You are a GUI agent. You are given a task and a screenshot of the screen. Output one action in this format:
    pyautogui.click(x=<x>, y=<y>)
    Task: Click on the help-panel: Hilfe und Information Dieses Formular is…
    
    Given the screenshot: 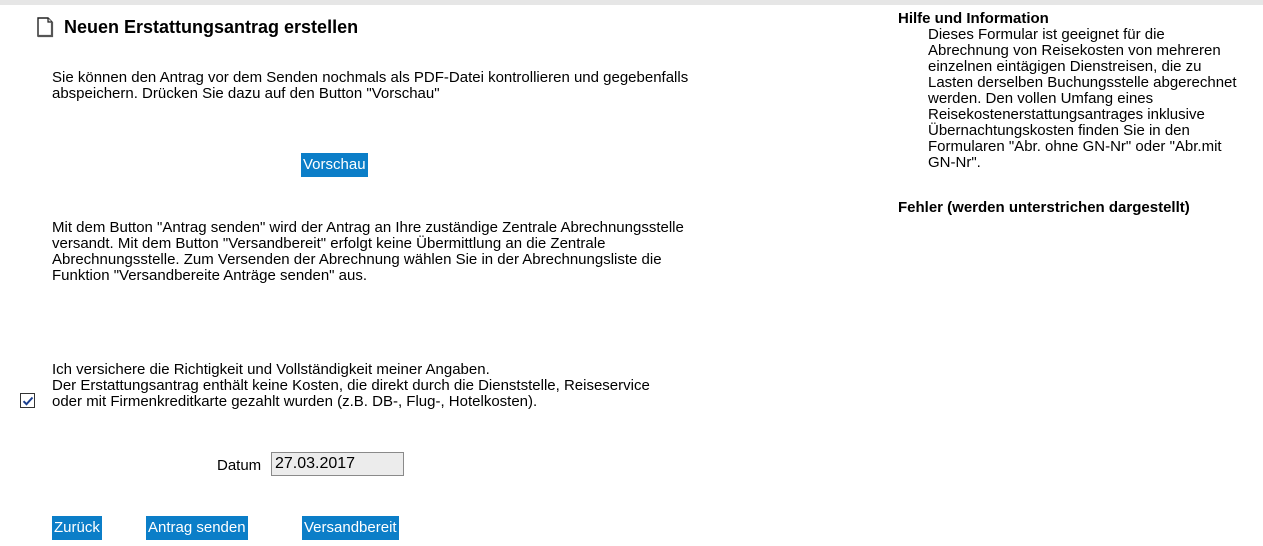 What is the action you would take?
    pyautogui.click(x=1078, y=113)
    